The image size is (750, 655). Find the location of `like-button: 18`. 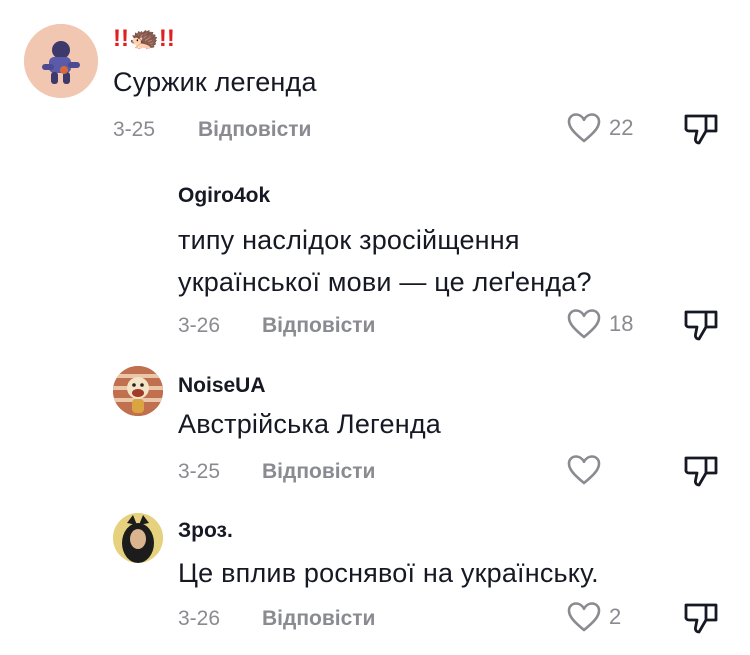

like-button: 18 is located at coordinates (600, 324).